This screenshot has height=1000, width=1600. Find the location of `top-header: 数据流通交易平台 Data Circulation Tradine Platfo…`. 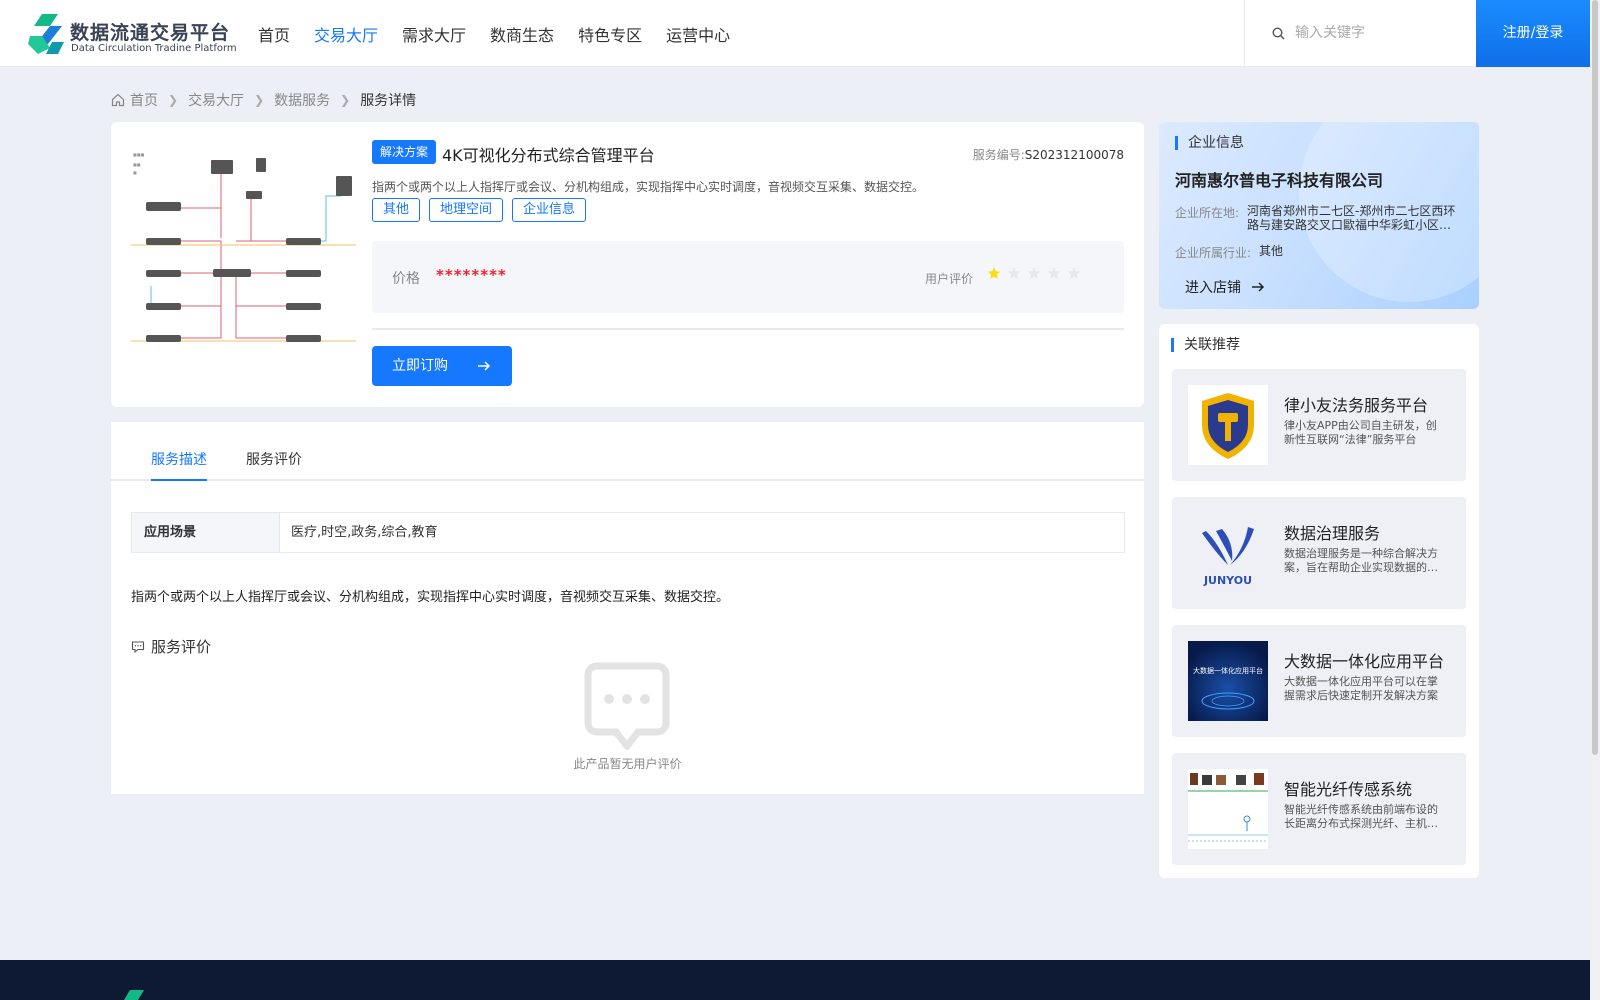

top-header: 数据流通交易平台 Data Circulation Tradine Platfo… is located at coordinates (795, 33).